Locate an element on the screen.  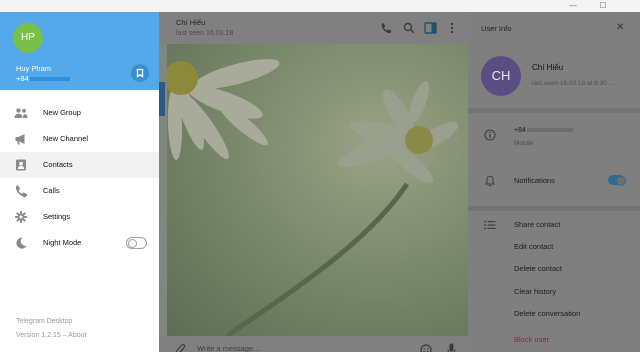
chat-title: Chí Hiếu is located at coordinates (190, 22).